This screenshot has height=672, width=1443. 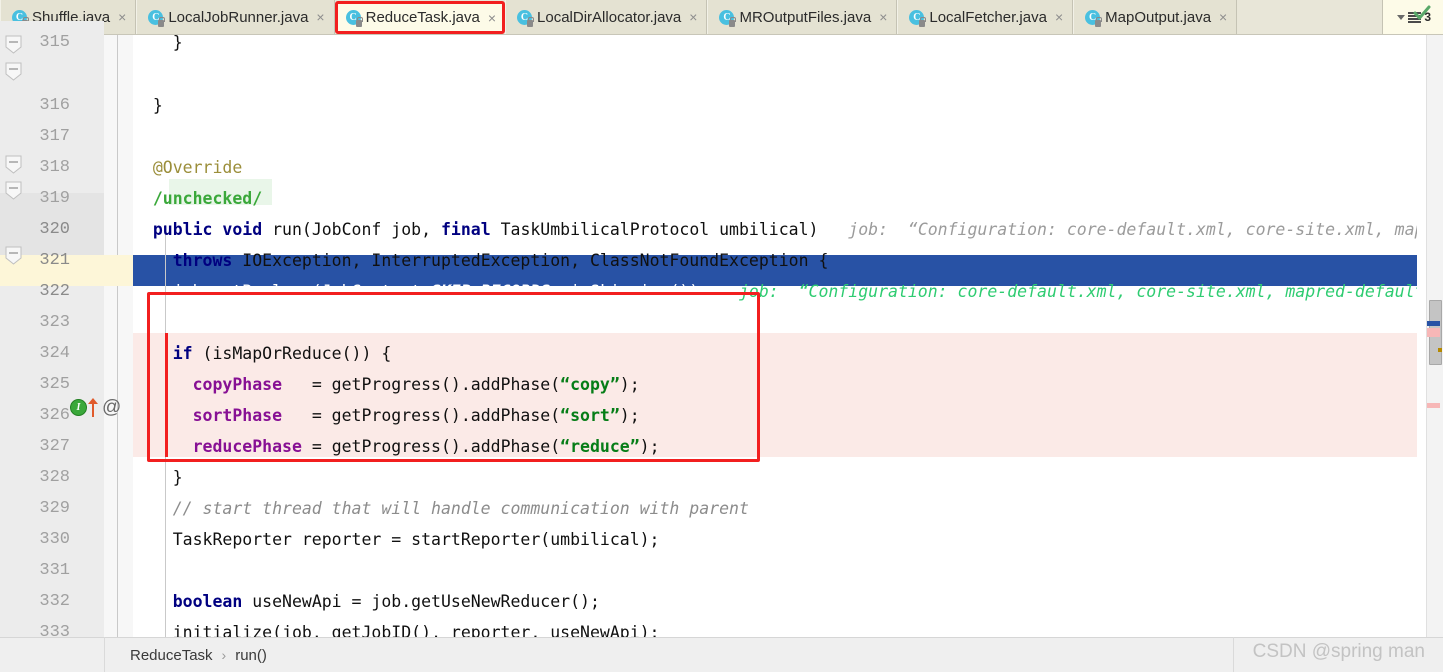 What do you see at coordinates (1422, 13) in the screenshot?
I see `no-problems-check-icon` at bounding box center [1422, 13].